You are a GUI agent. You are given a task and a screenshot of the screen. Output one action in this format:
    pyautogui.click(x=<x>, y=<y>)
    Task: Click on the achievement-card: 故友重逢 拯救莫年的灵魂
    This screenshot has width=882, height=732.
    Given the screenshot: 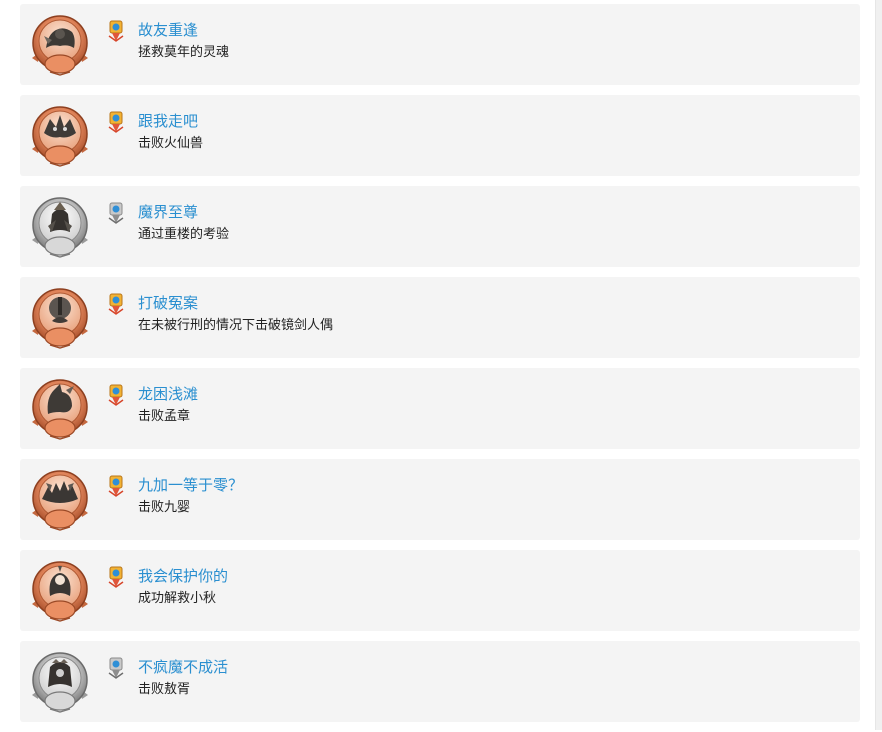 What is the action you would take?
    pyautogui.click(x=440, y=44)
    